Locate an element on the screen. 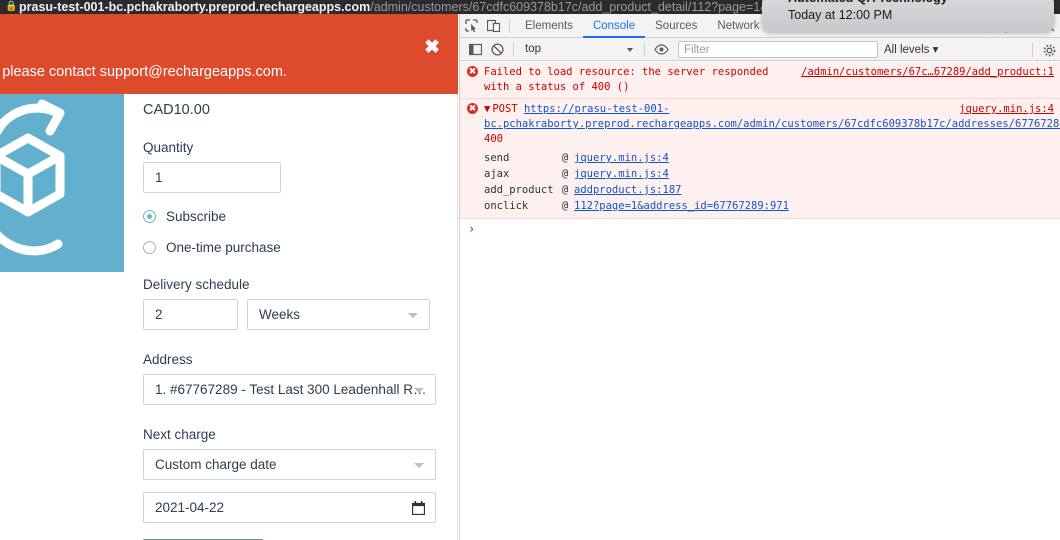 Image resolution: width=1060 pixels, height=540 pixels. stack-frame-fn: send is located at coordinates (497, 158).